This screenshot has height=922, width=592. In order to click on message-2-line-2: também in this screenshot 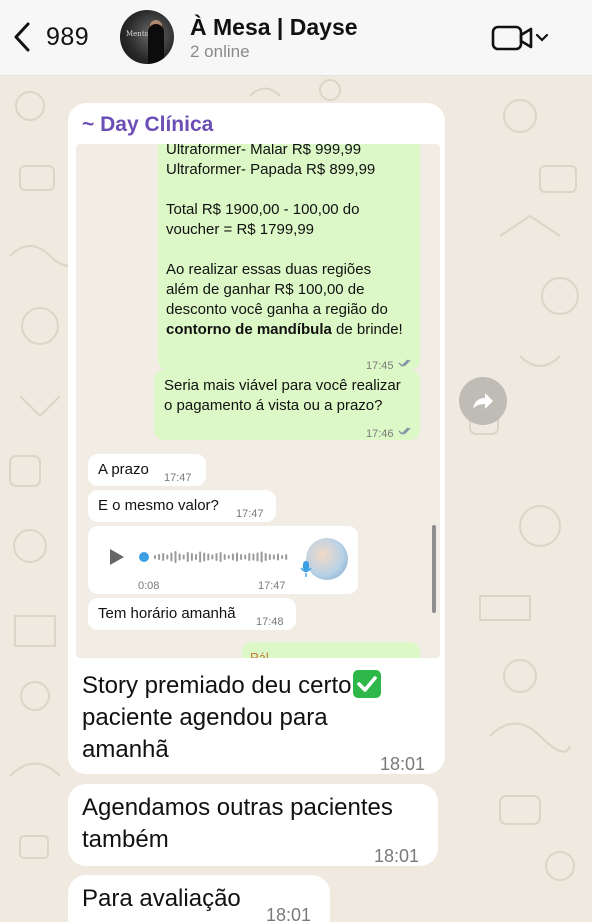, I will do `click(125, 839)`.